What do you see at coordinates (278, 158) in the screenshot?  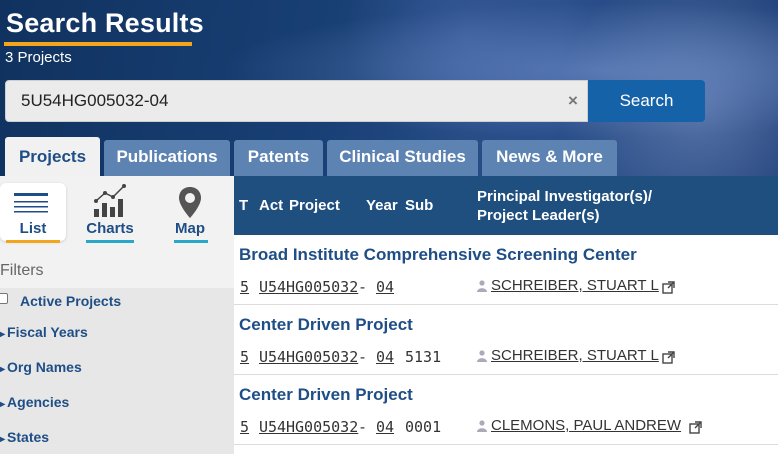 I see `tab-patents: Patents` at bounding box center [278, 158].